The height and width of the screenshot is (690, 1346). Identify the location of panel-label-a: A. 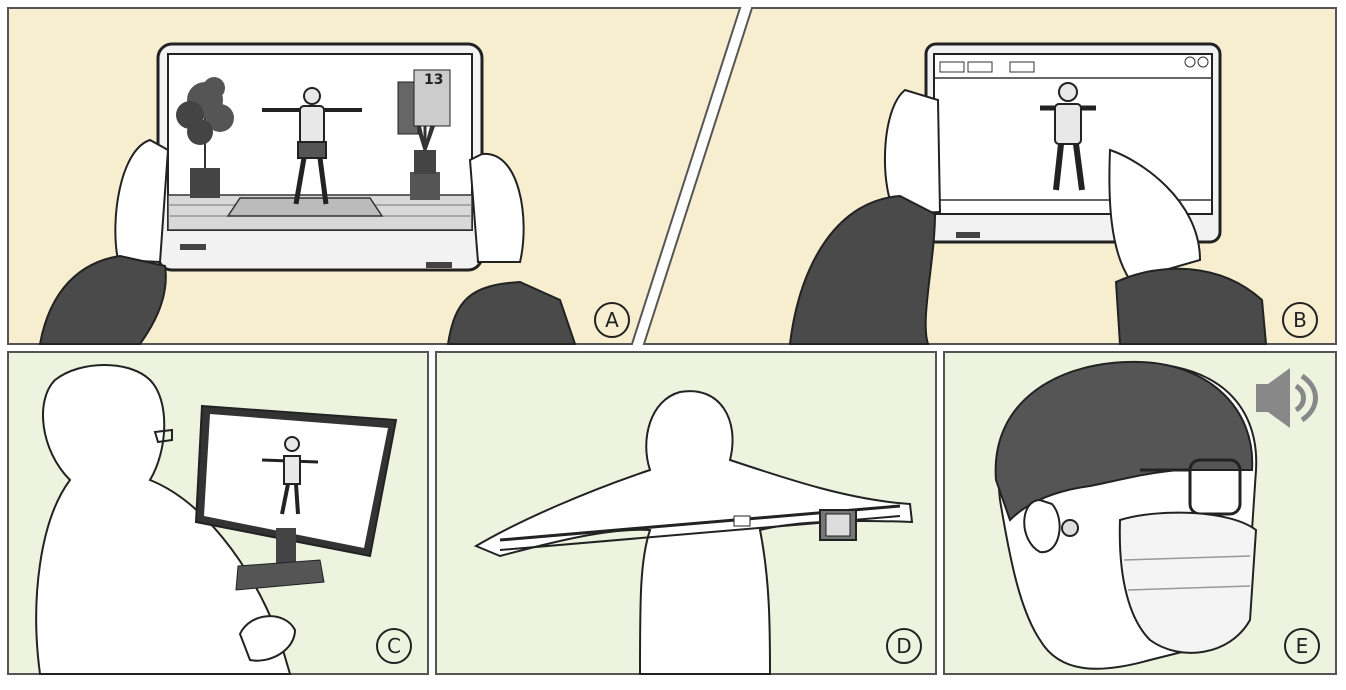
(612, 320).